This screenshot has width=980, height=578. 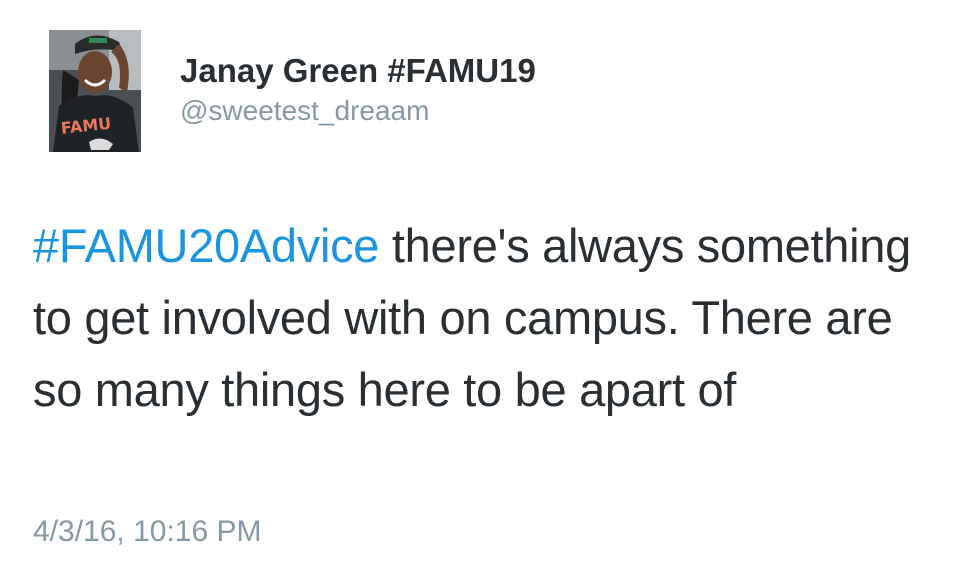 I want to click on author-display-name: Janay Green #FAMU19, so click(x=358, y=71).